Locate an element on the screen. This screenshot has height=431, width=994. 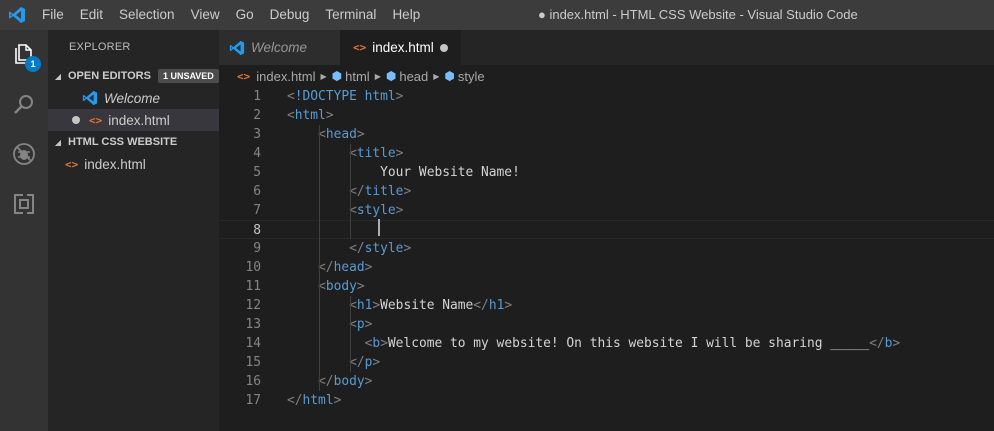
code-line: 8 is located at coordinates (606, 229).